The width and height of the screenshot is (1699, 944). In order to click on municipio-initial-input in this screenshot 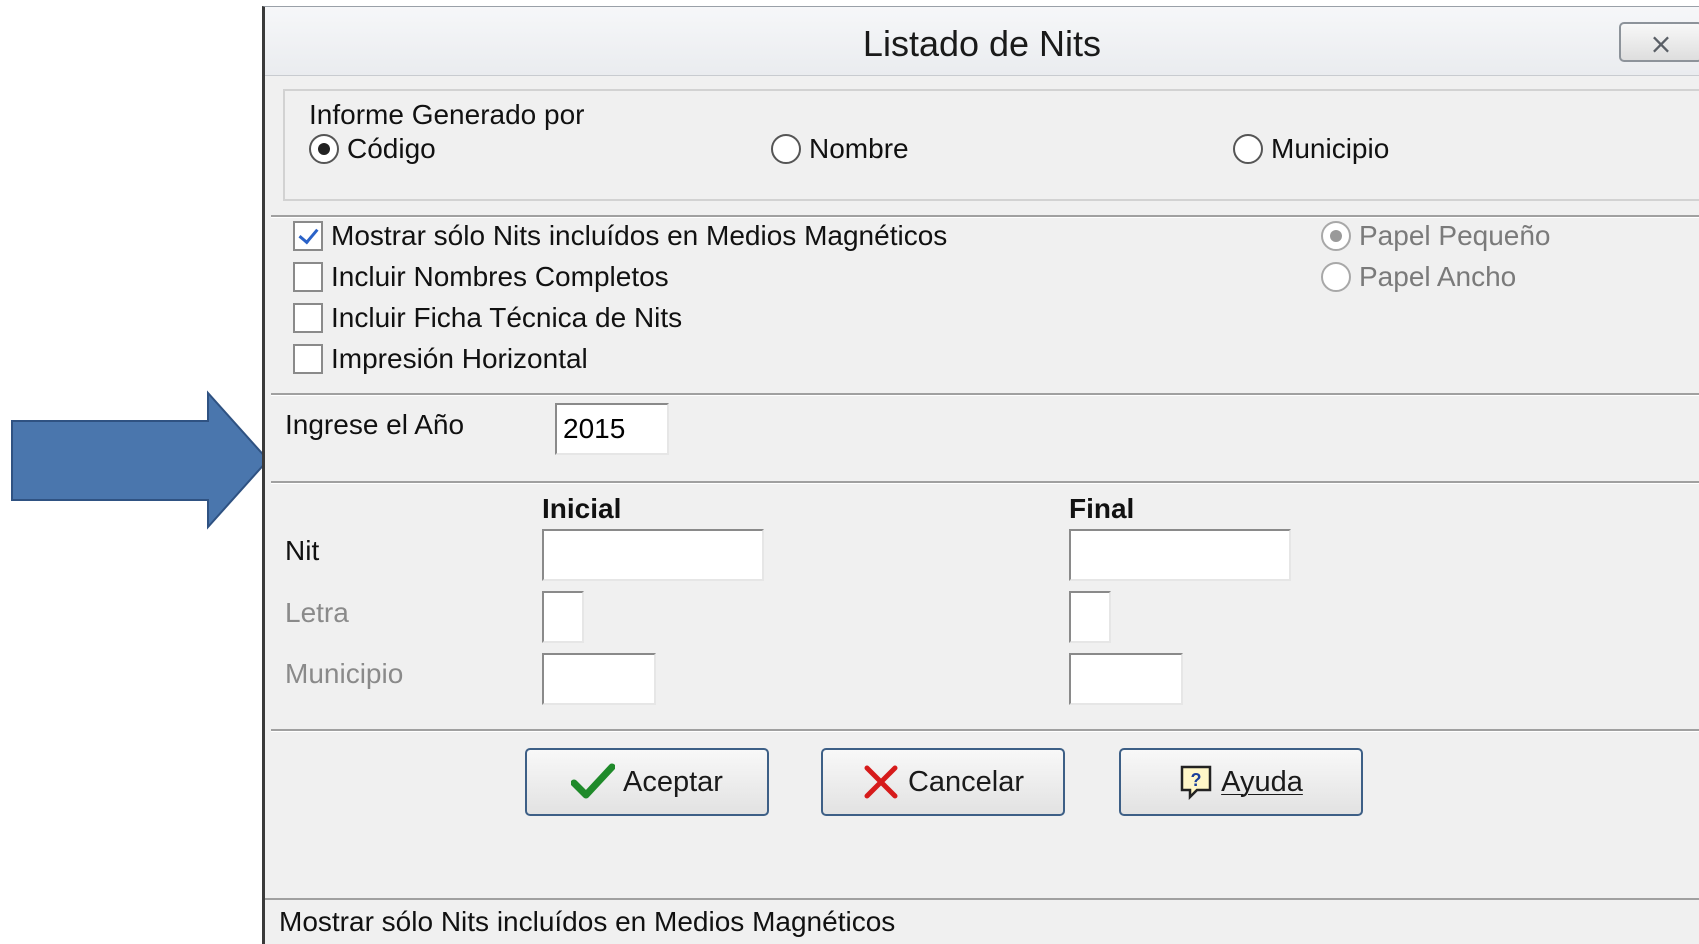, I will do `click(599, 679)`.